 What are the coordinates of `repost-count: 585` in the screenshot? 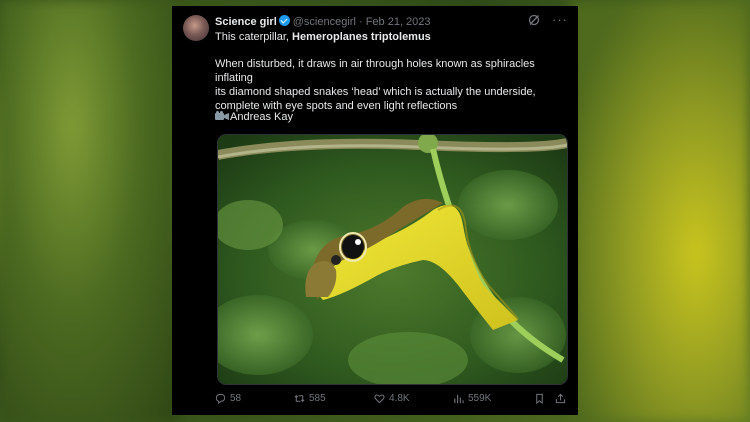 It's located at (317, 398).